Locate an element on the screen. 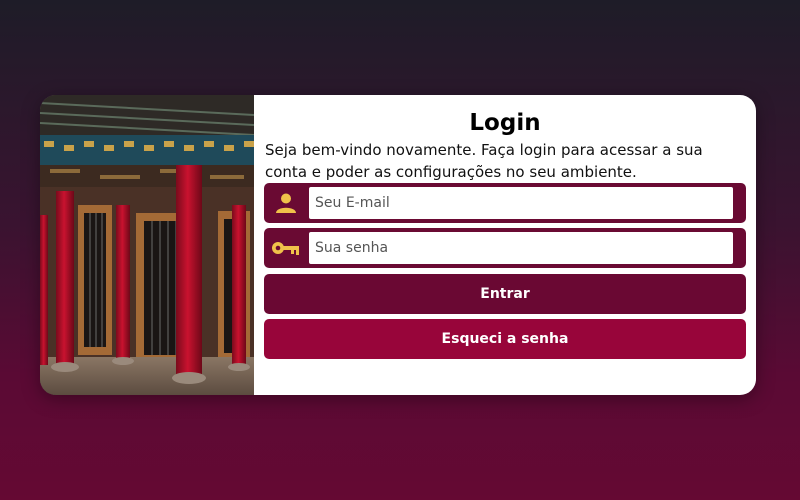 The width and height of the screenshot is (800, 500). password-input is located at coordinates (521, 248).